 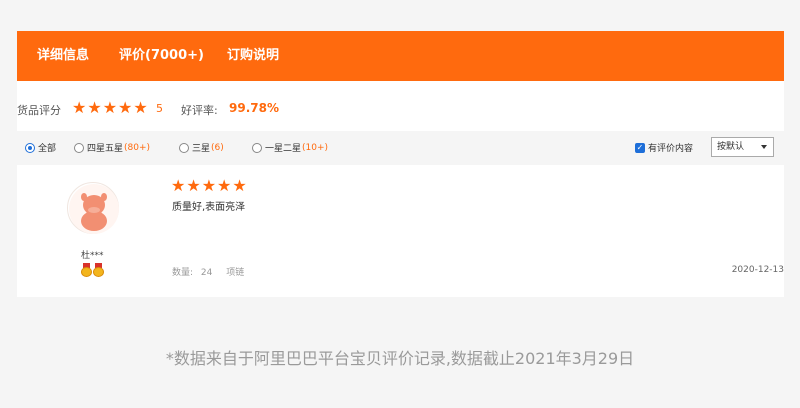 I want to click on filter-count: (80+), so click(x=137, y=147).